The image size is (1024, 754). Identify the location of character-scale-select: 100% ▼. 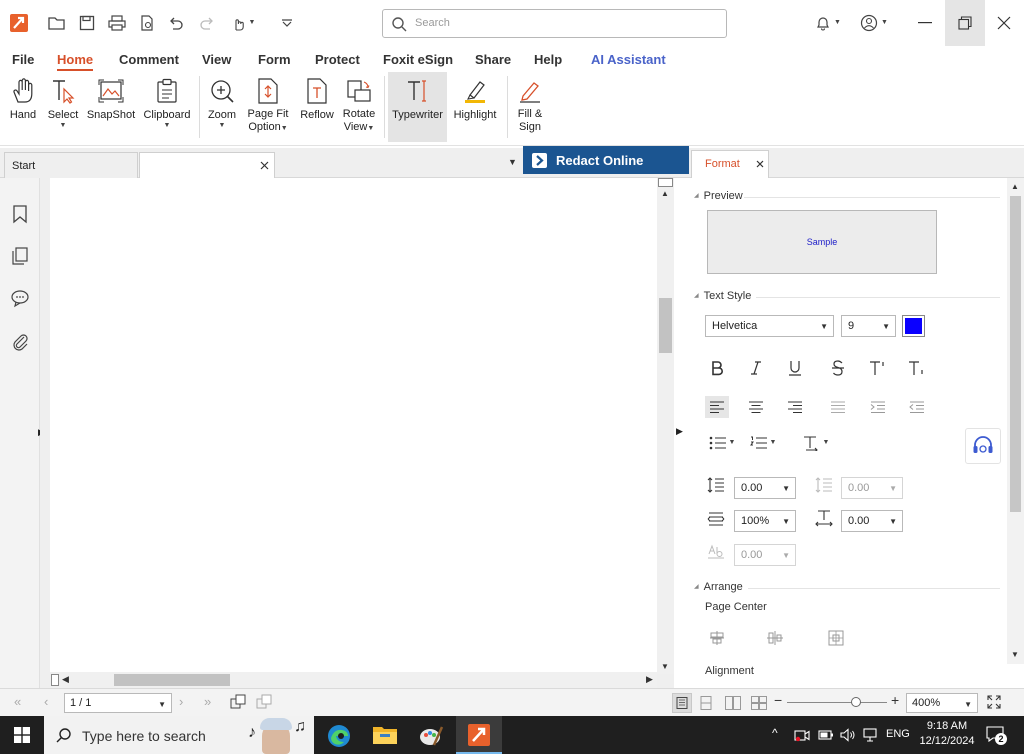
(765, 521).